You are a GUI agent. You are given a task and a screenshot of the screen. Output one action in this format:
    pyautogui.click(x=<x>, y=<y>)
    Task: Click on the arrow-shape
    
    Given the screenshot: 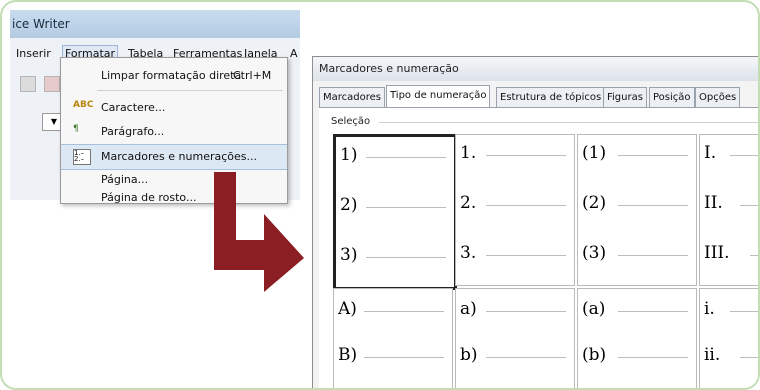 What is the action you would take?
    pyautogui.click(x=259, y=232)
    